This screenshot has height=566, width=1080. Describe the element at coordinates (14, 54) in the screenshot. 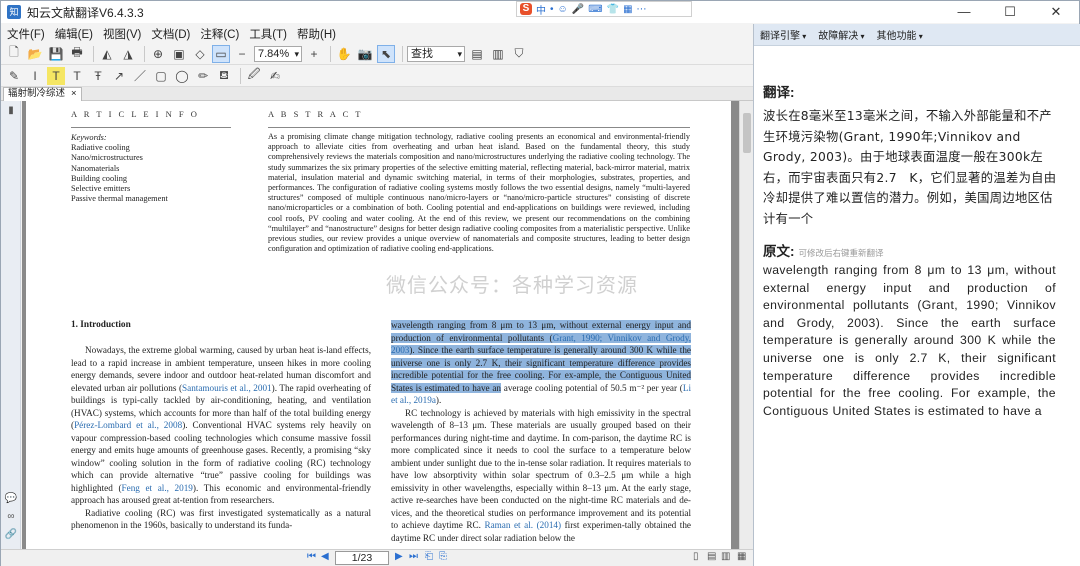

I see `new-file-icon: 🗋` at that location.